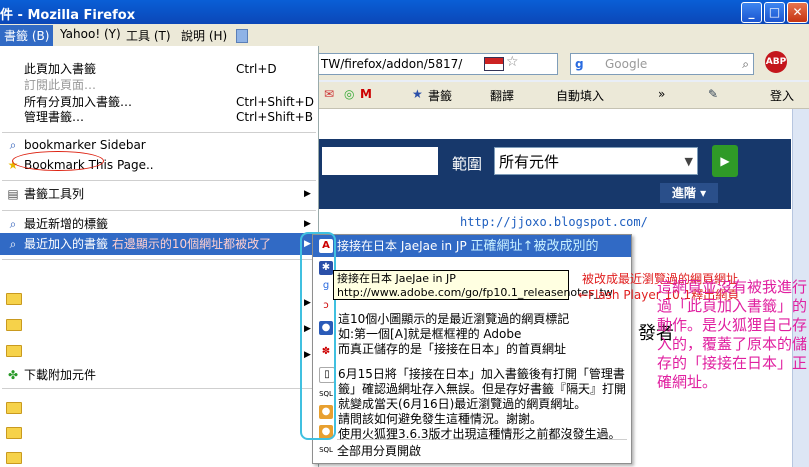 This screenshot has height=467, width=809. Describe the element at coordinates (274, 117) in the screenshot. I see `manage-shortcut: Ctrl+Shift+B` at that location.